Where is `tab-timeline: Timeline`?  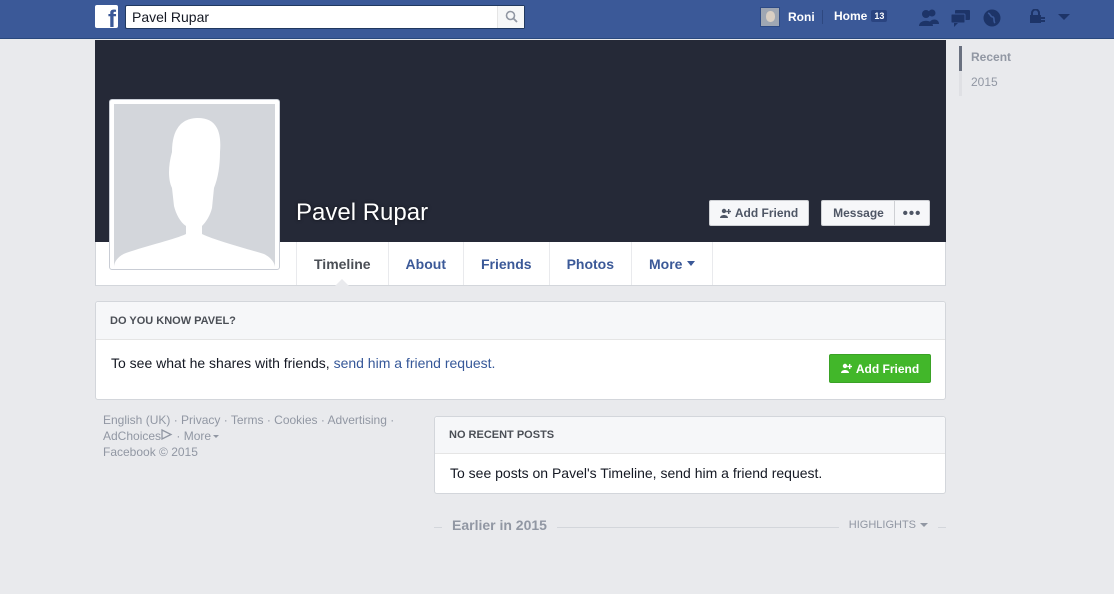
tab-timeline: Timeline is located at coordinates (342, 264).